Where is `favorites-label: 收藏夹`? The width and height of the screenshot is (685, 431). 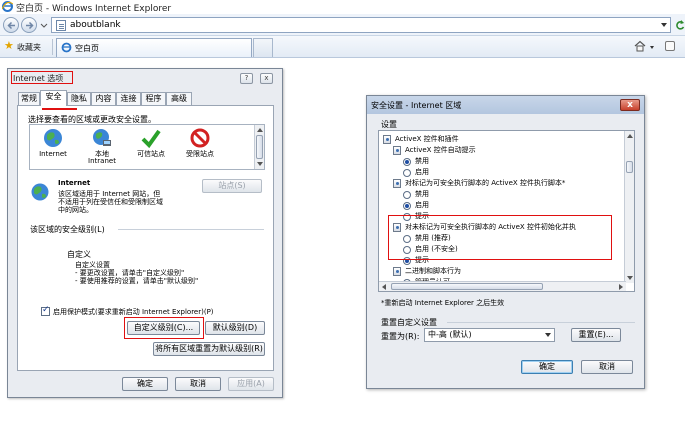
favorites-label: 收藏夹 is located at coordinates (29, 47).